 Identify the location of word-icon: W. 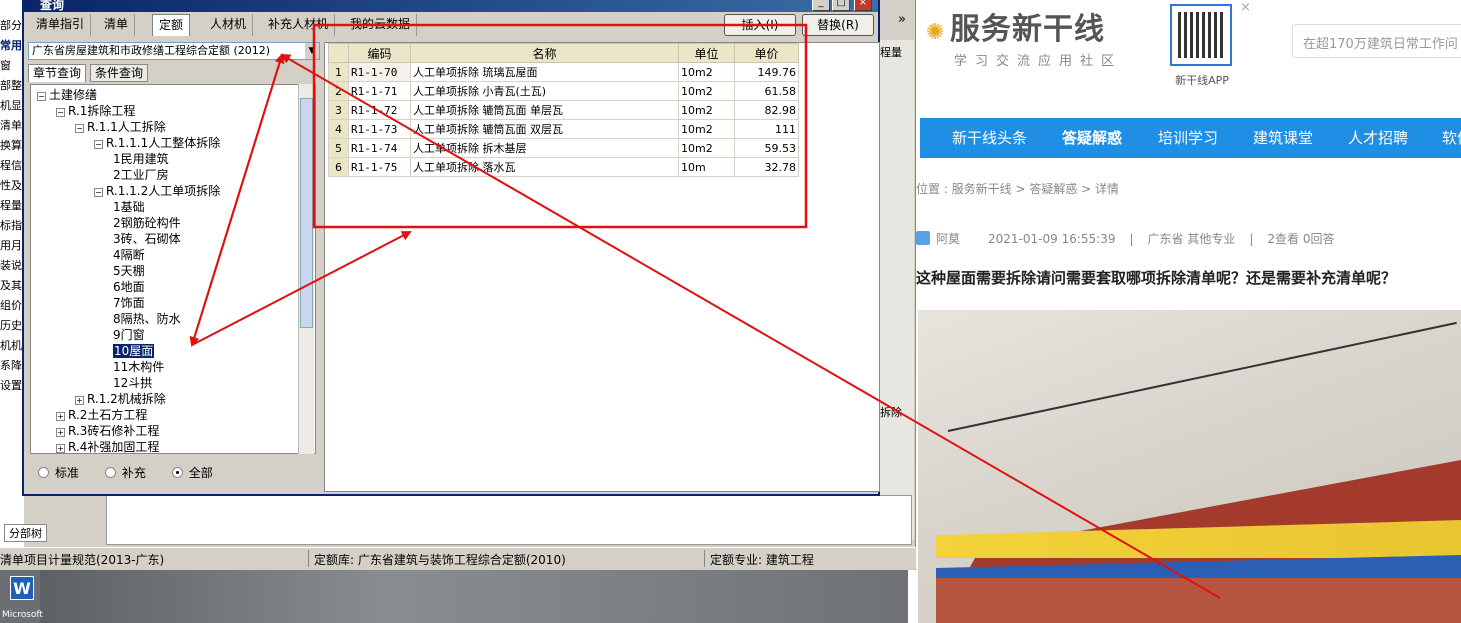
(22, 588).